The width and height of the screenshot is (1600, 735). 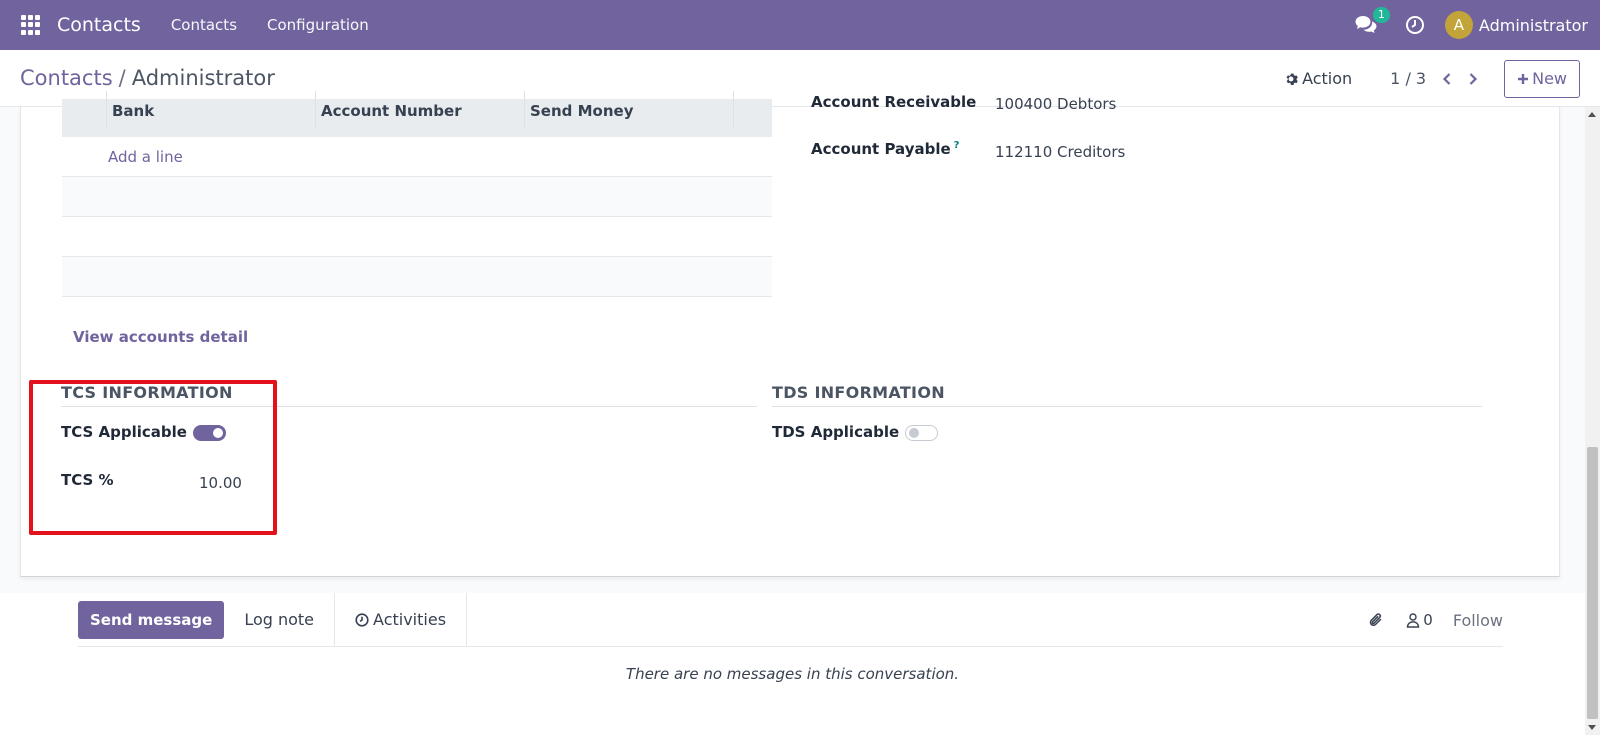 I want to click on table-header: Bank Account Number Send Money, so click(x=417, y=114).